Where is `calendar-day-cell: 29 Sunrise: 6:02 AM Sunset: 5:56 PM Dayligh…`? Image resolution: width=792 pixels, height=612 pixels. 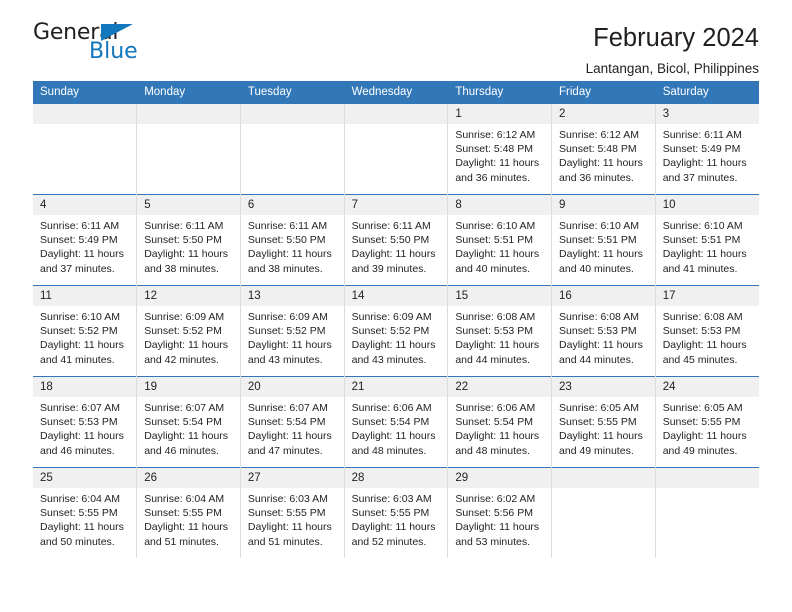
calendar-day-cell: 29 Sunrise: 6:02 AM Sunset: 5:56 PM Dayligh… is located at coordinates (500, 512).